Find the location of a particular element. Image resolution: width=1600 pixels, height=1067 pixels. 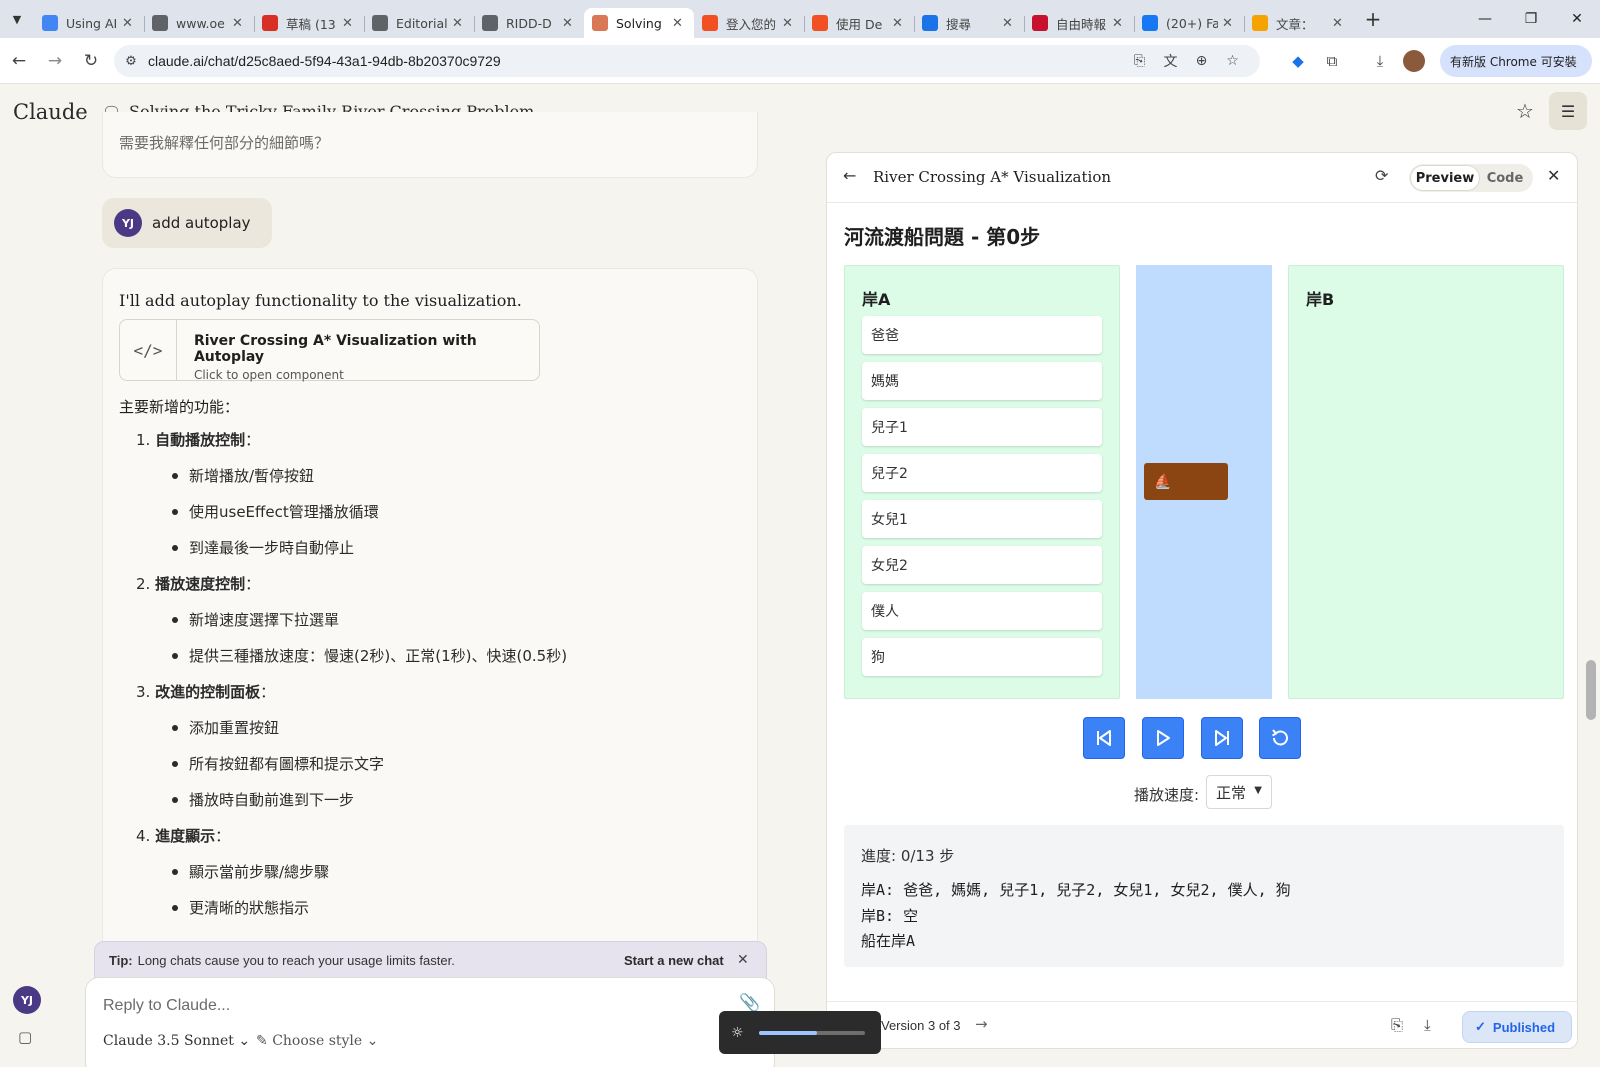

reset-icon is located at coordinates (1280, 737).